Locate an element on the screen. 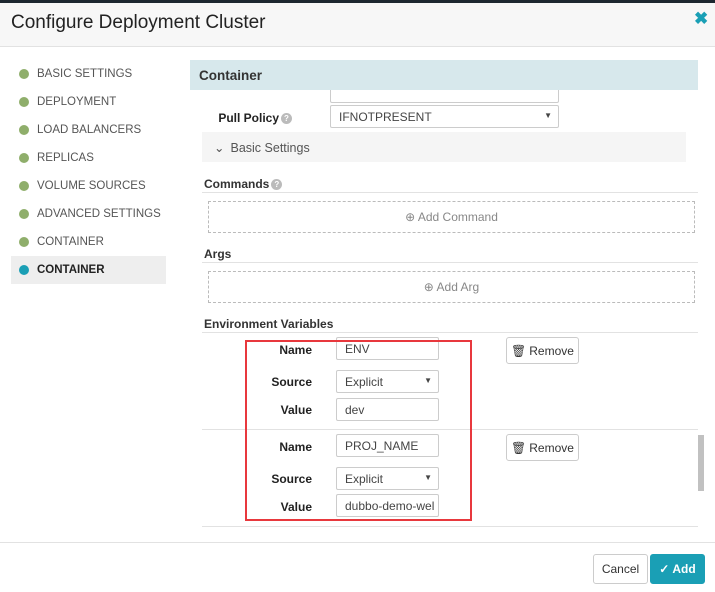  basic-settings-label: Basic Settings is located at coordinates (270, 148).